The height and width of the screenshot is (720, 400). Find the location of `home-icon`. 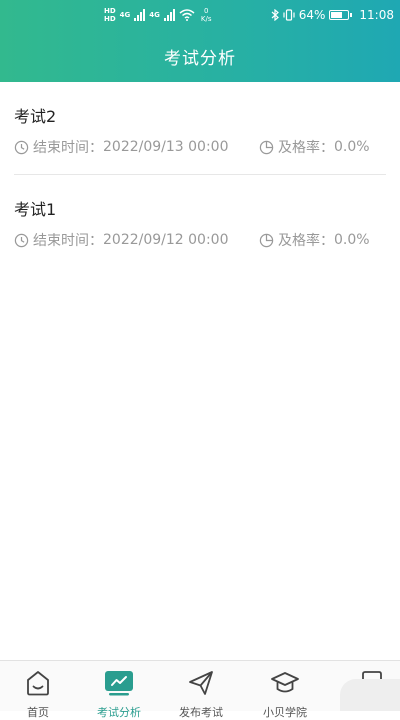

home-icon is located at coordinates (38, 683).